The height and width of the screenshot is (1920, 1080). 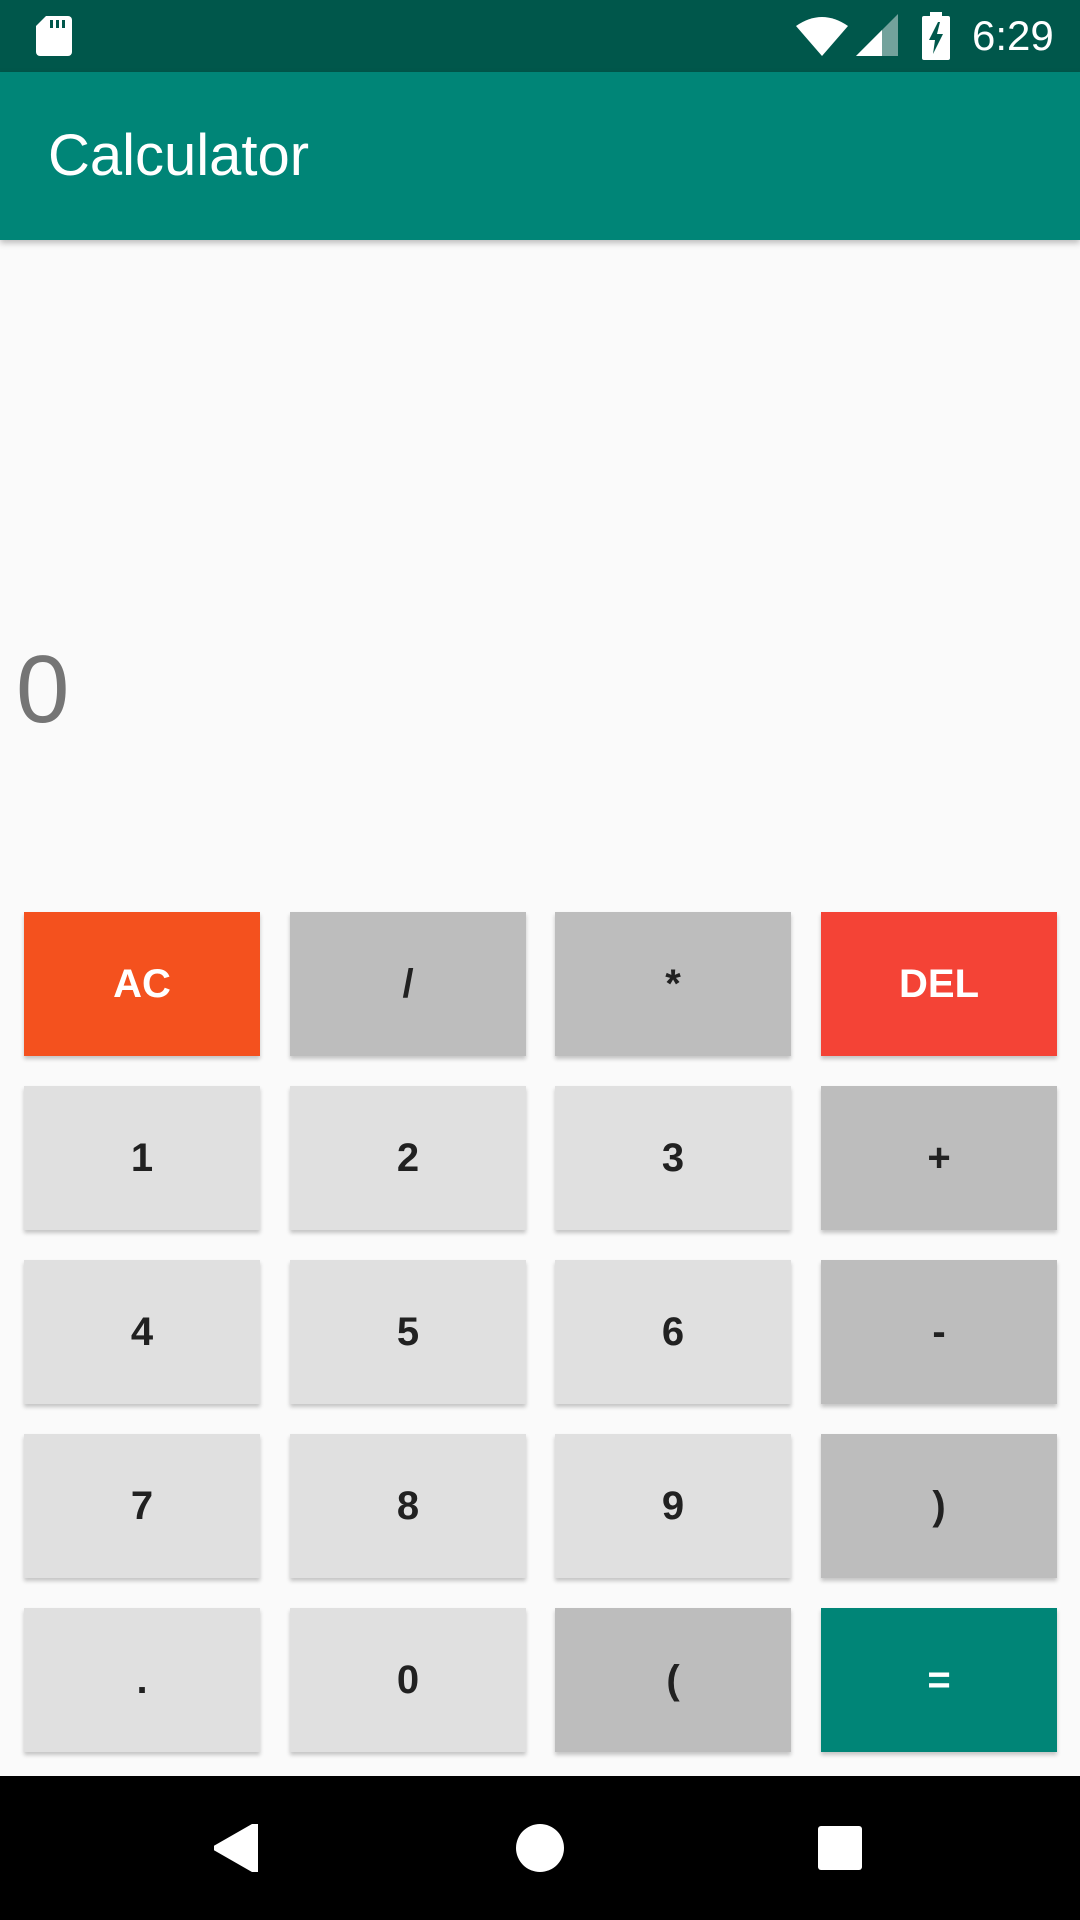 What do you see at coordinates (179, 155) in the screenshot?
I see `app-title: Calculator` at bounding box center [179, 155].